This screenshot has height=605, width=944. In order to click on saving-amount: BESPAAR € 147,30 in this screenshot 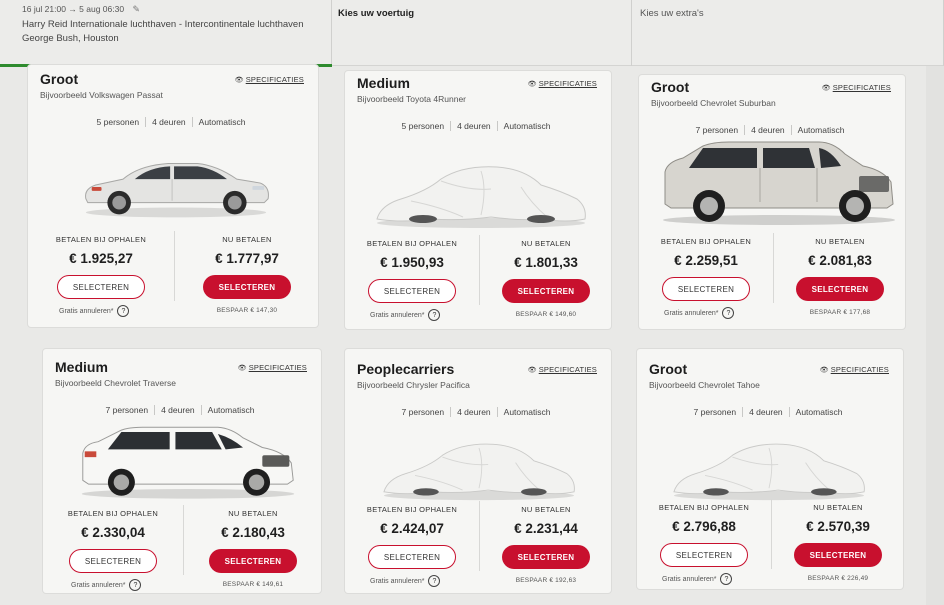, I will do `click(247, 310)`.